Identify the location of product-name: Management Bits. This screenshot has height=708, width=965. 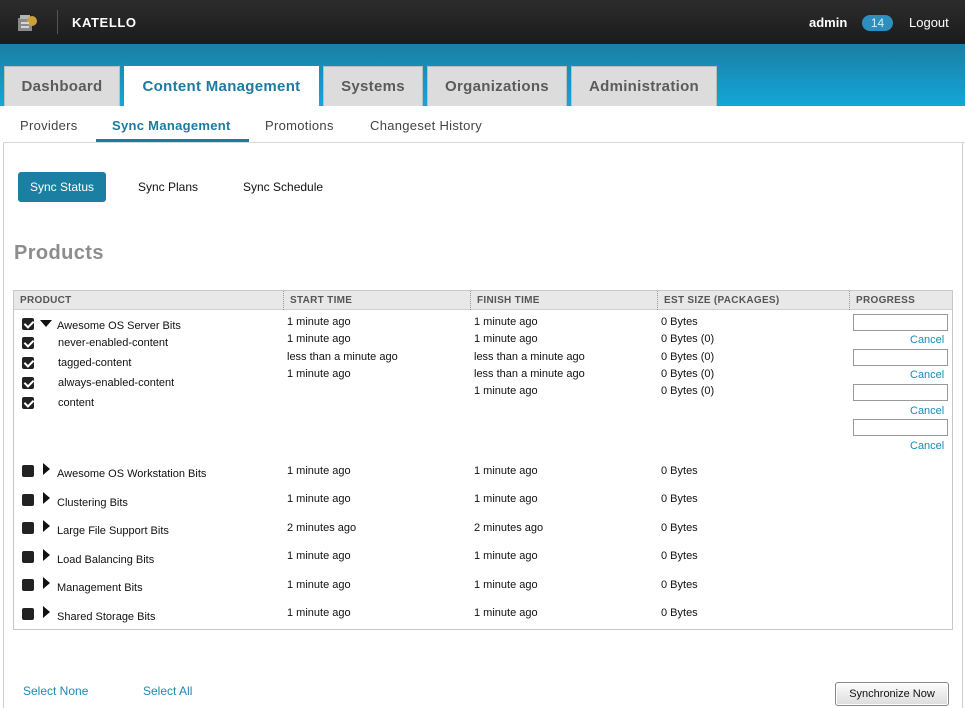
(100, 588).